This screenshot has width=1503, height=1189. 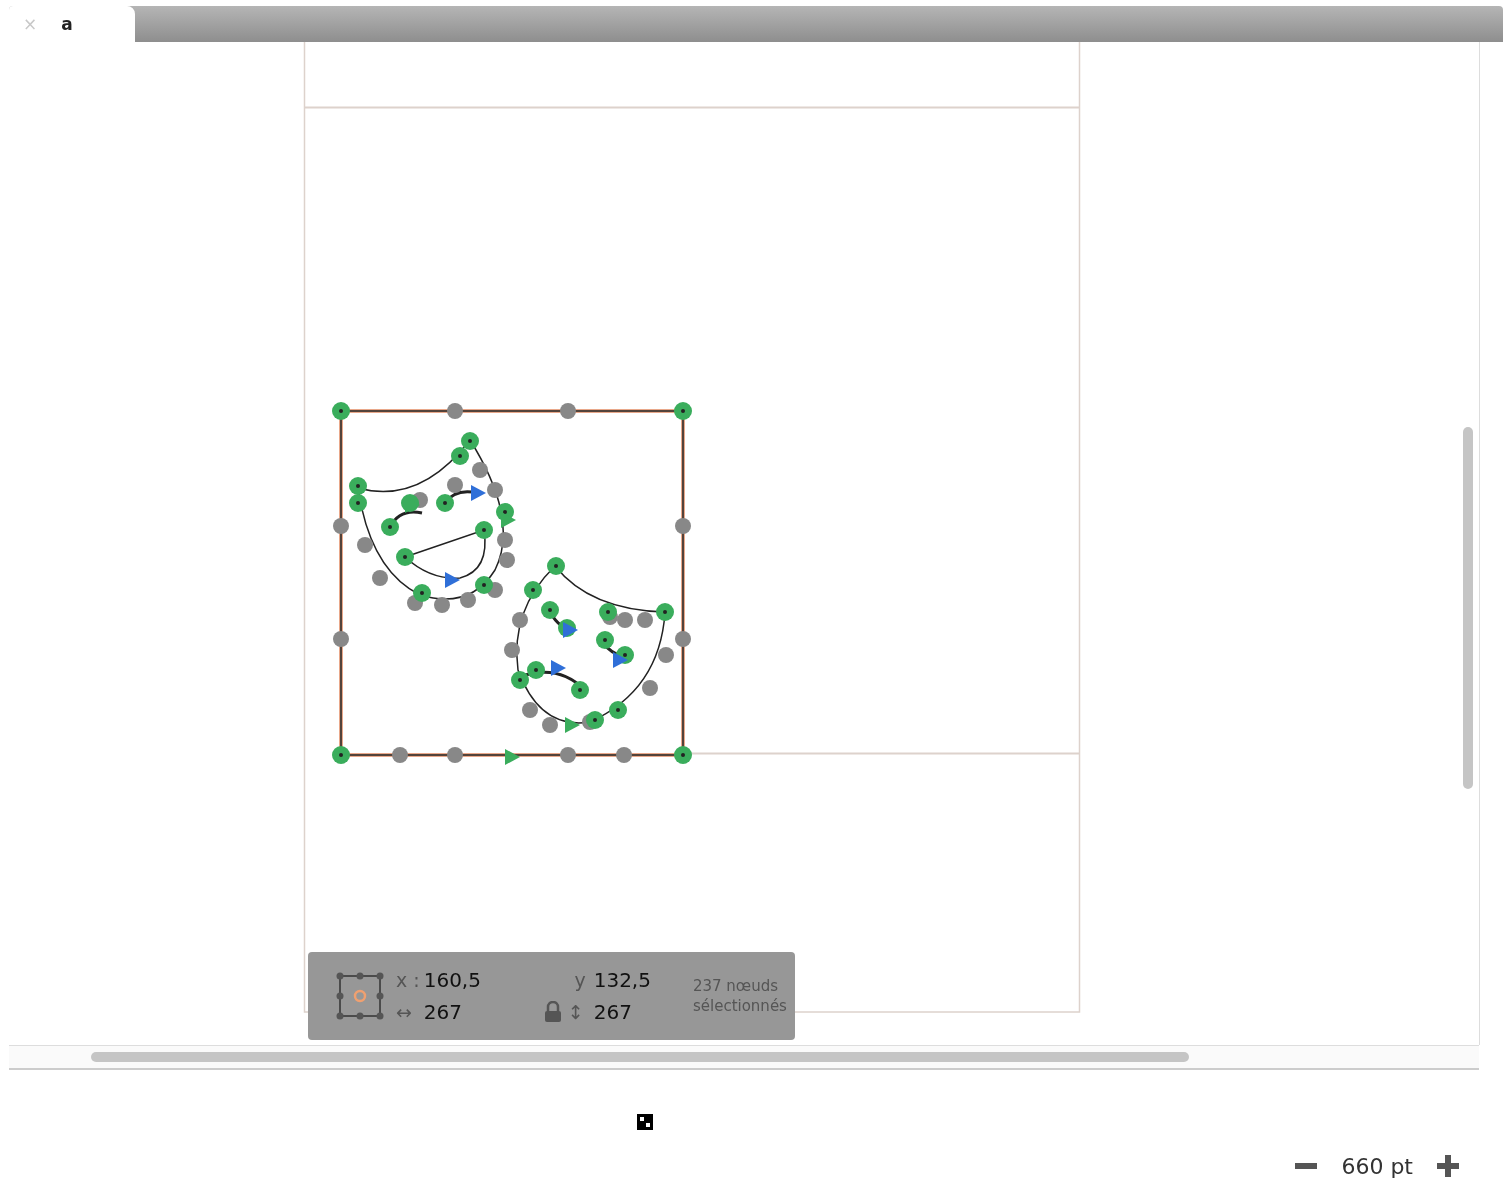 I want to click on theatre-masks-drawing, so click(x=512, y=583).